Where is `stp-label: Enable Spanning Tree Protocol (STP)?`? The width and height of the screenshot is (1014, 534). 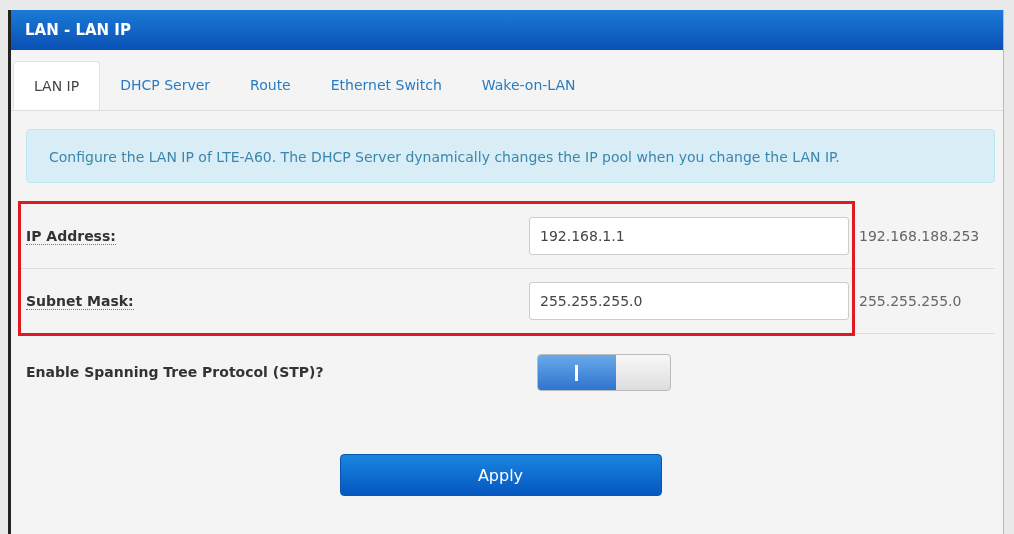 stp-label: Enable Spanning Tree Protocol (STP)? is located at coordinates (175, 372).